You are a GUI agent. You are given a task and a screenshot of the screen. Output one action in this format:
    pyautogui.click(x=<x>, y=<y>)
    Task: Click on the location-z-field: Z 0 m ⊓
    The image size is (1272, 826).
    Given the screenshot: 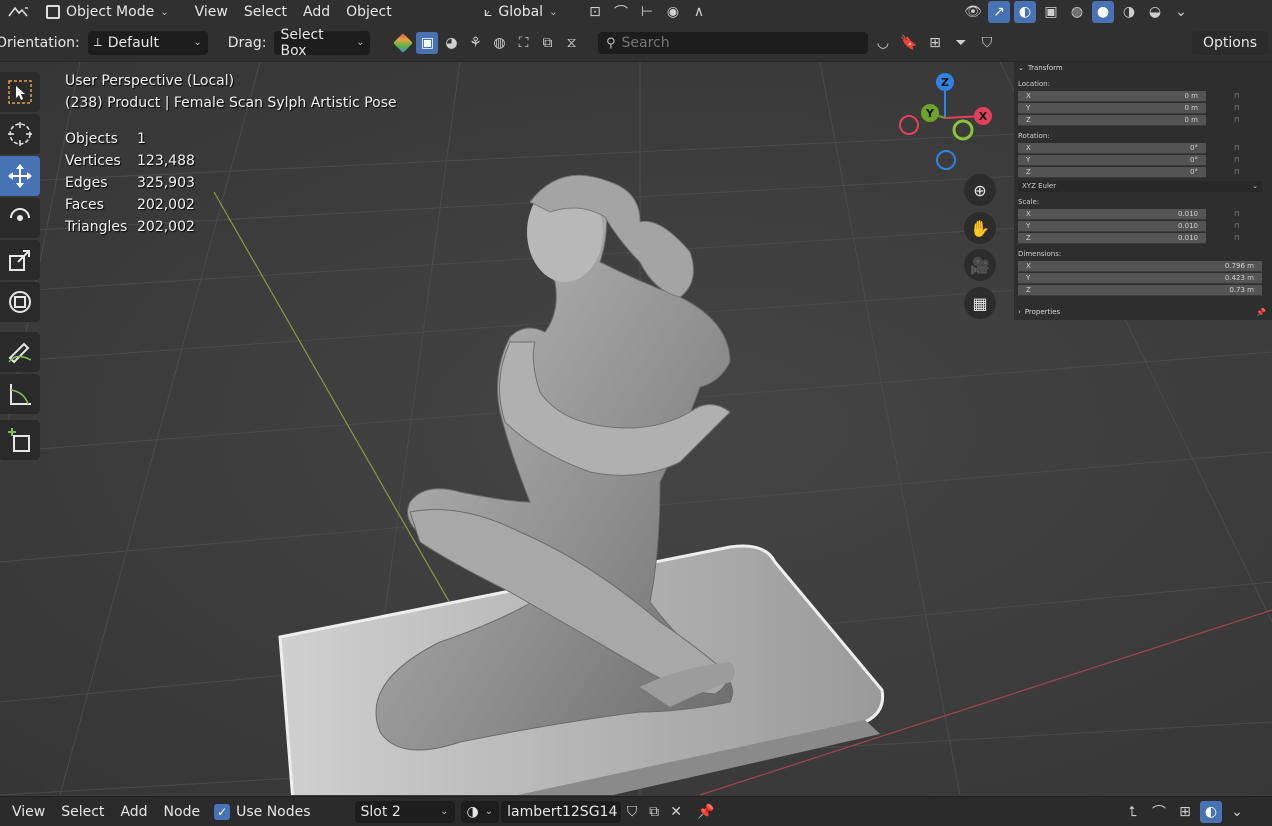 What is the action you would take?
    pyautogui.click(x=1142, y=120)
    